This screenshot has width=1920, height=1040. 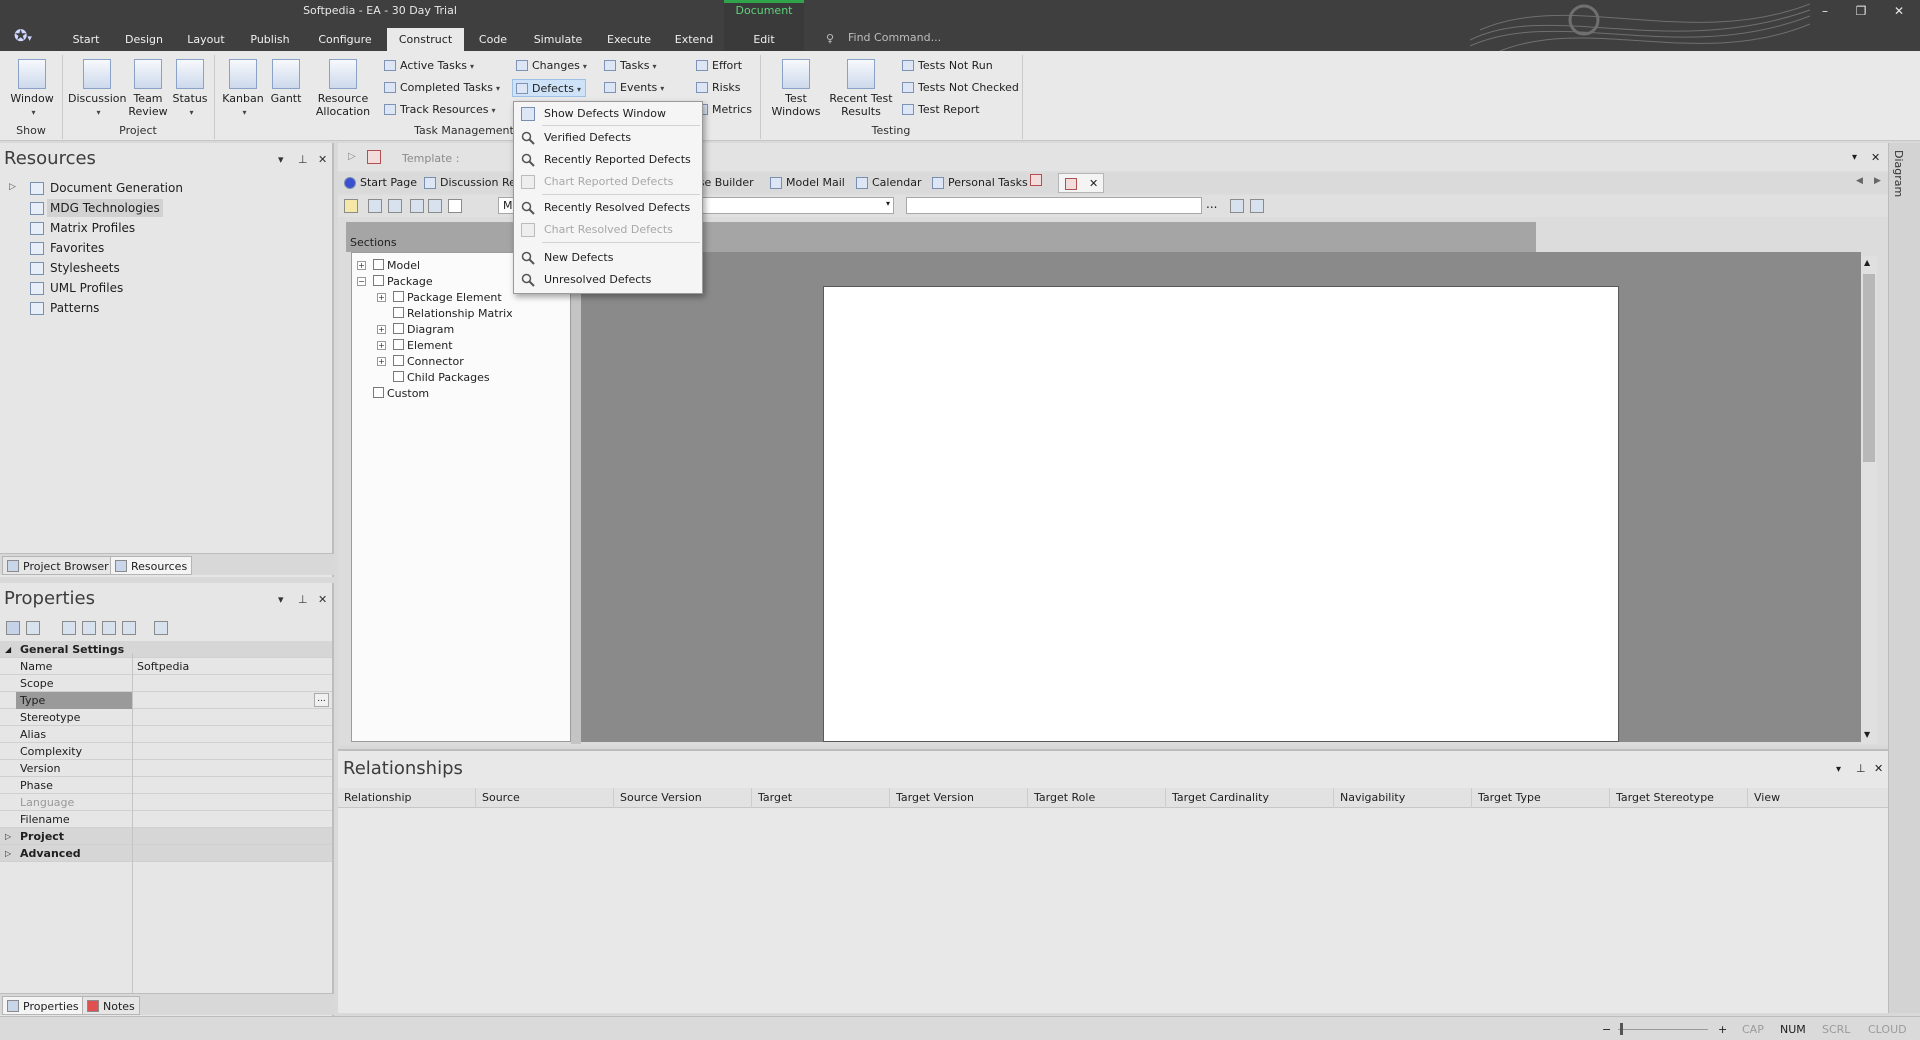 What do you see at coordinates (455, 206) in the screenshot?
I see `page-view-icon` at bounding box center [455, 206].